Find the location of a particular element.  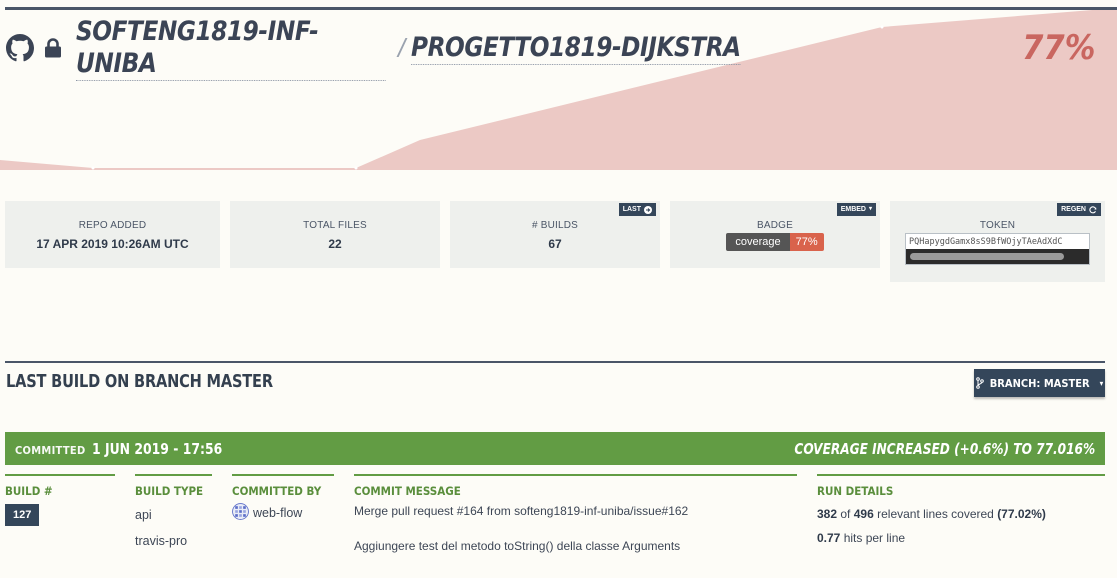

last-build-label: LAST is located at coordinates (631, 209).